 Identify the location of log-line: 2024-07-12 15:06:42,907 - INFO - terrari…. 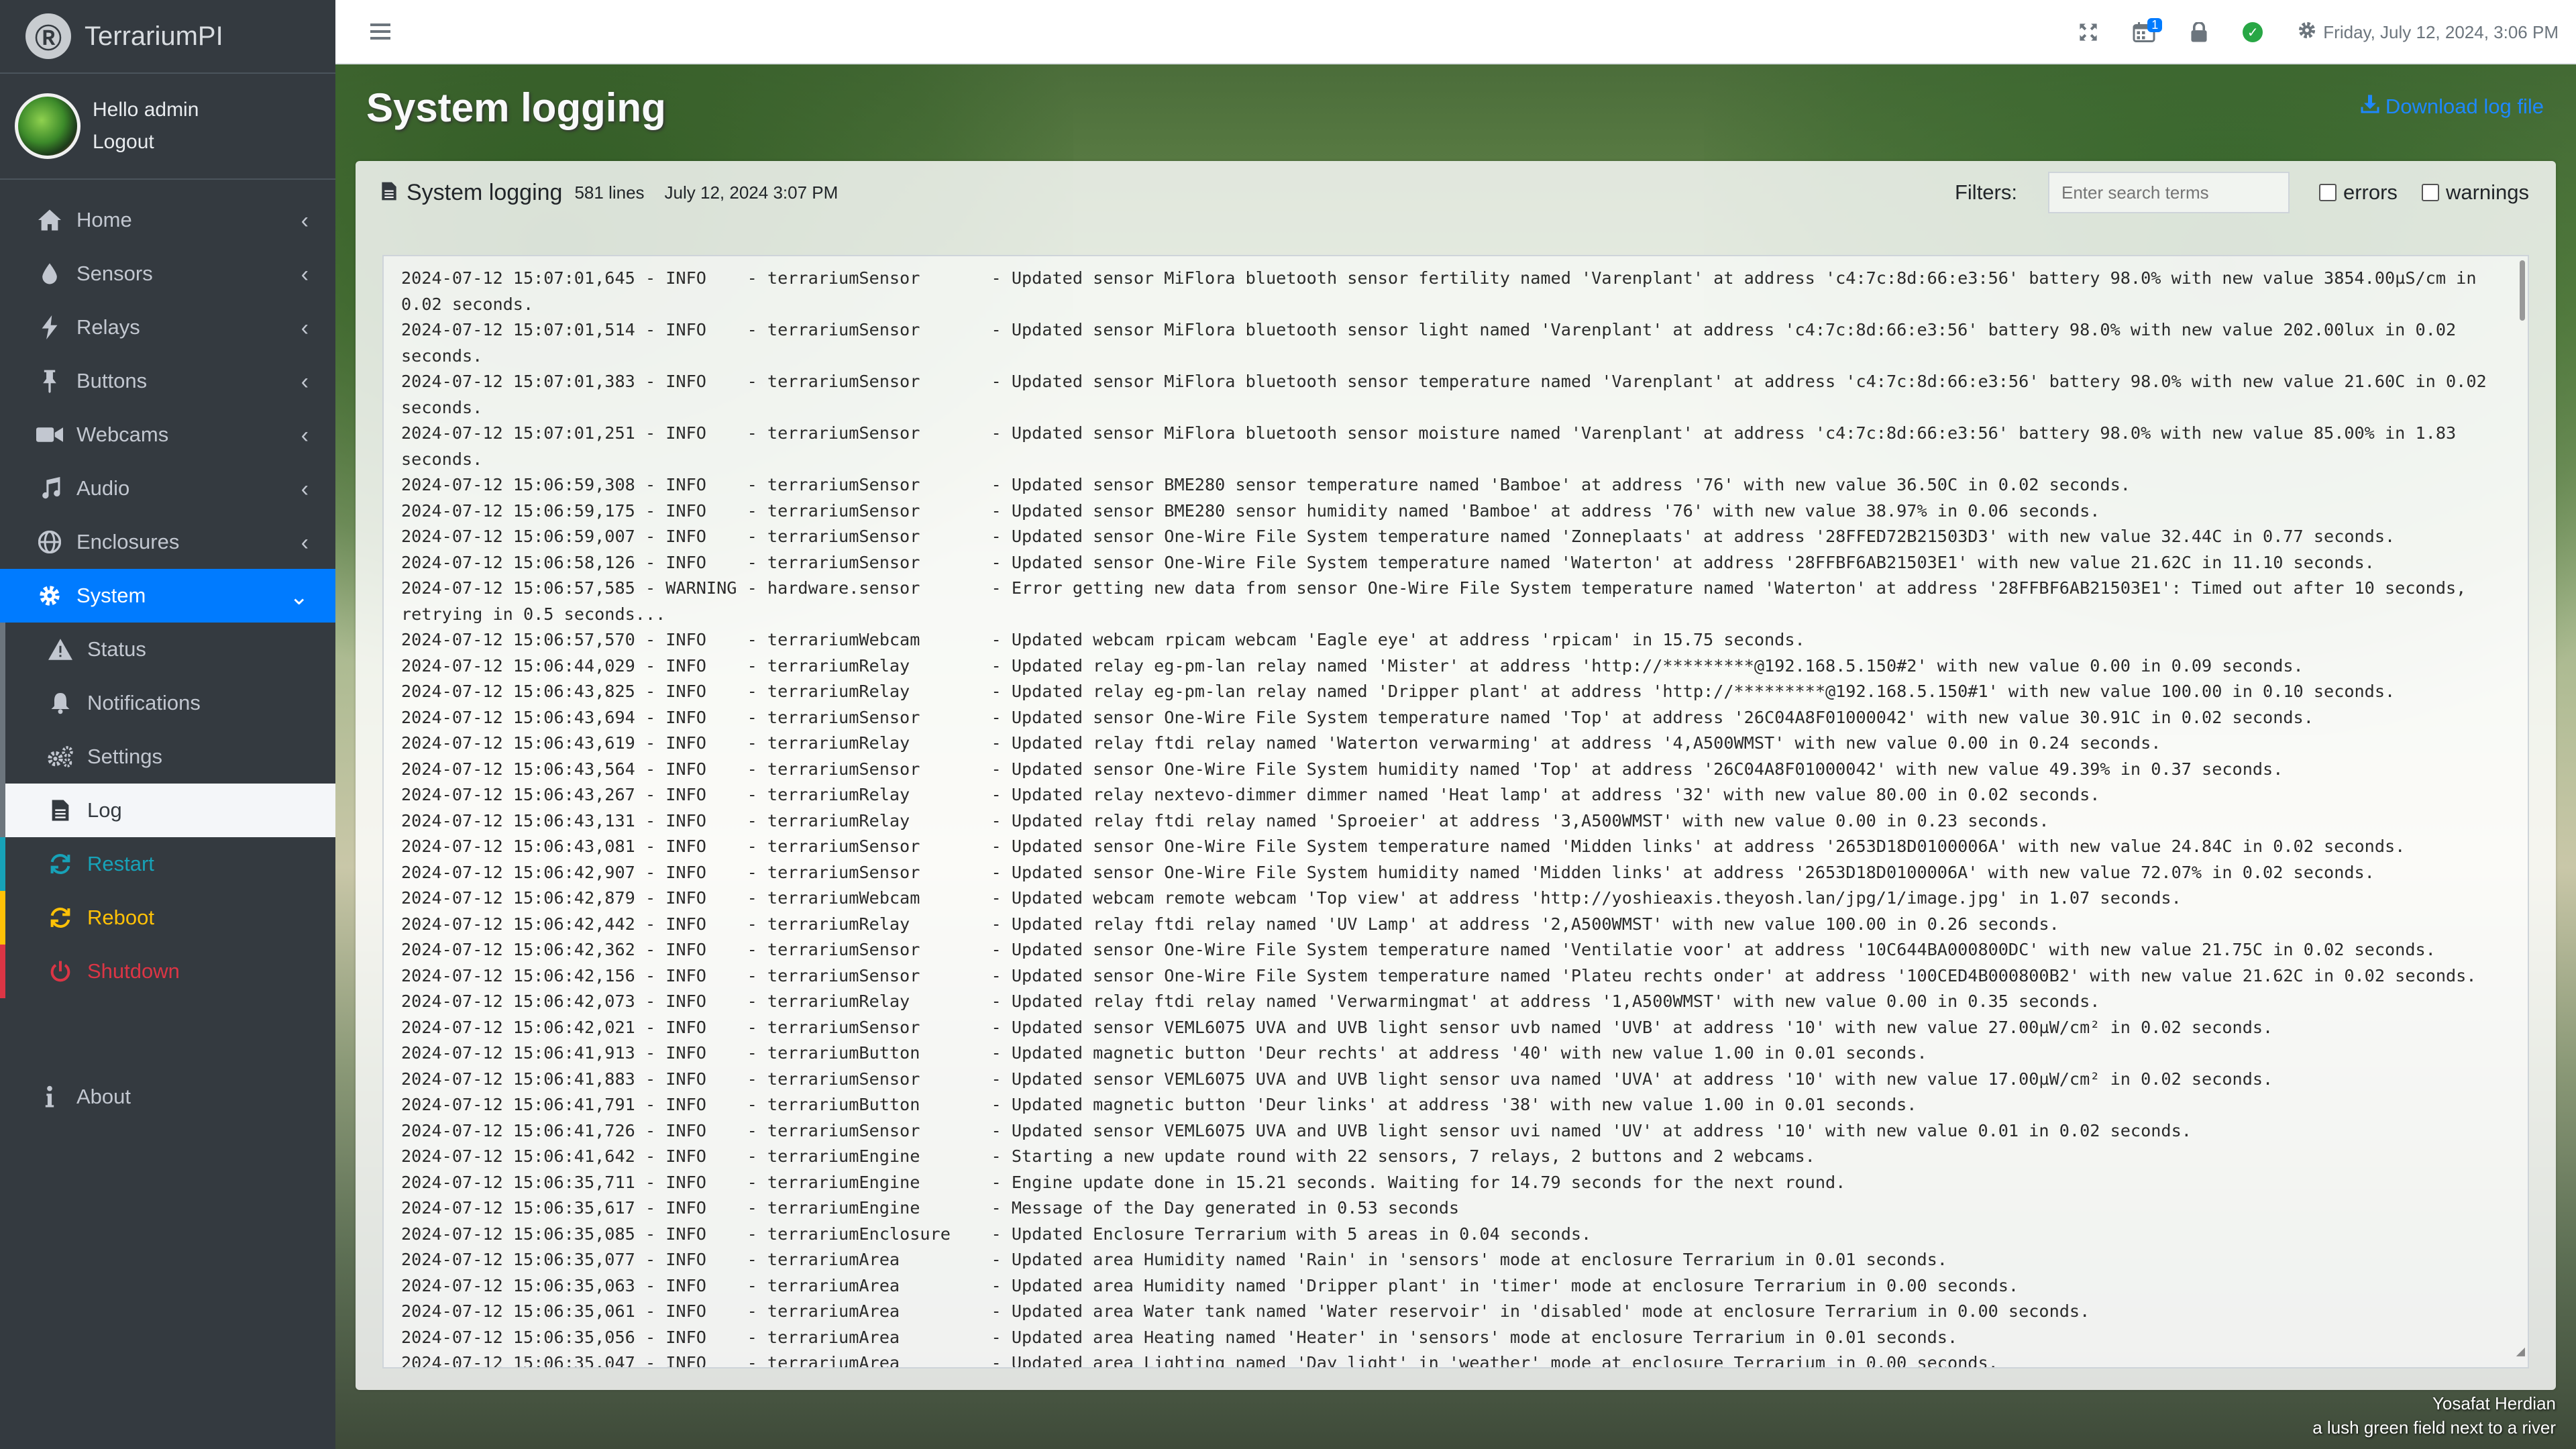
(1388, 872).